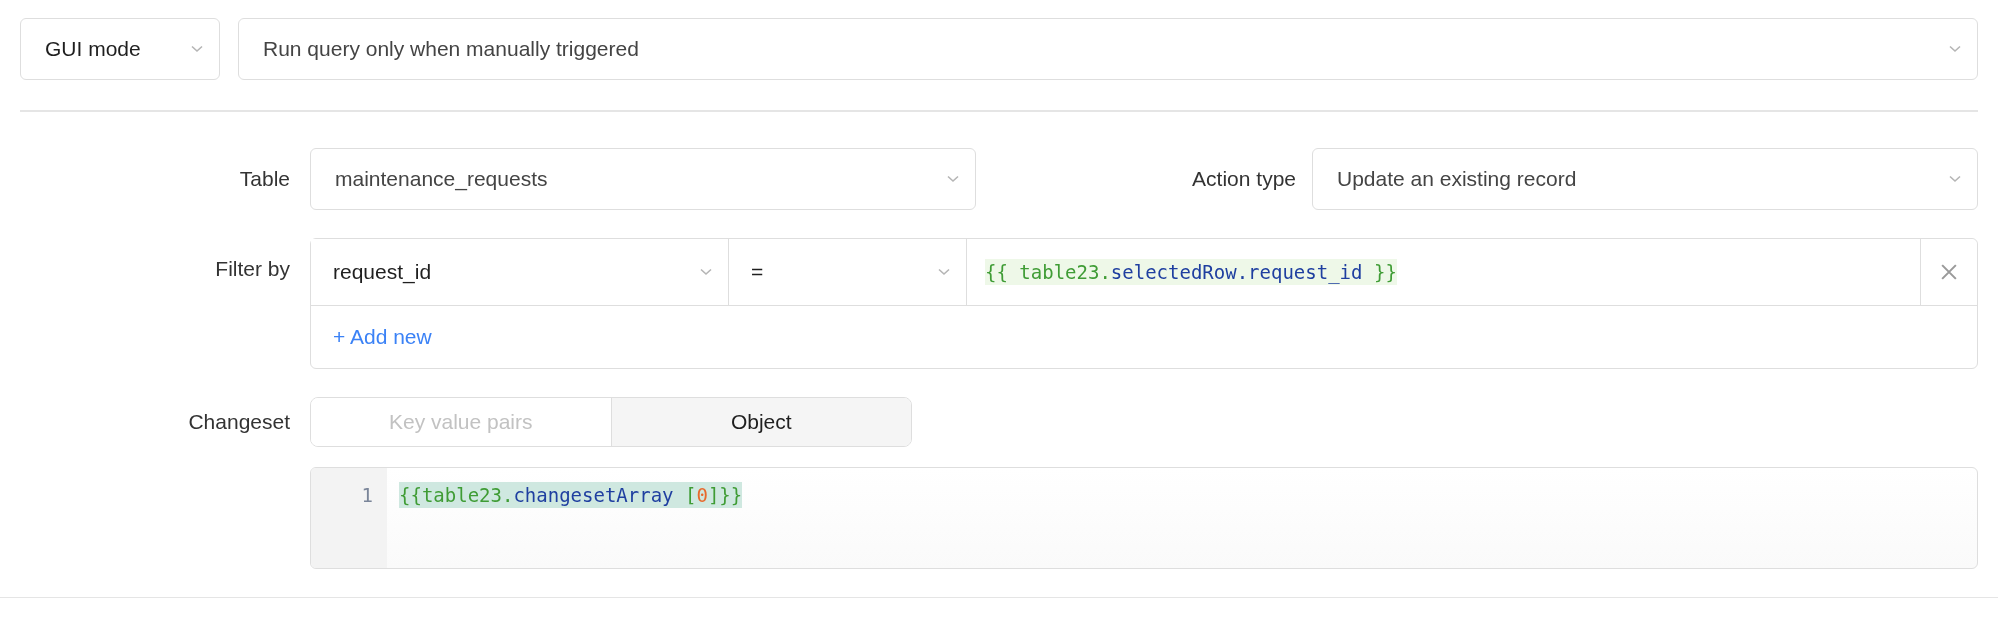  I want to click on select-value: maintenance_requests, so click(442, 178).